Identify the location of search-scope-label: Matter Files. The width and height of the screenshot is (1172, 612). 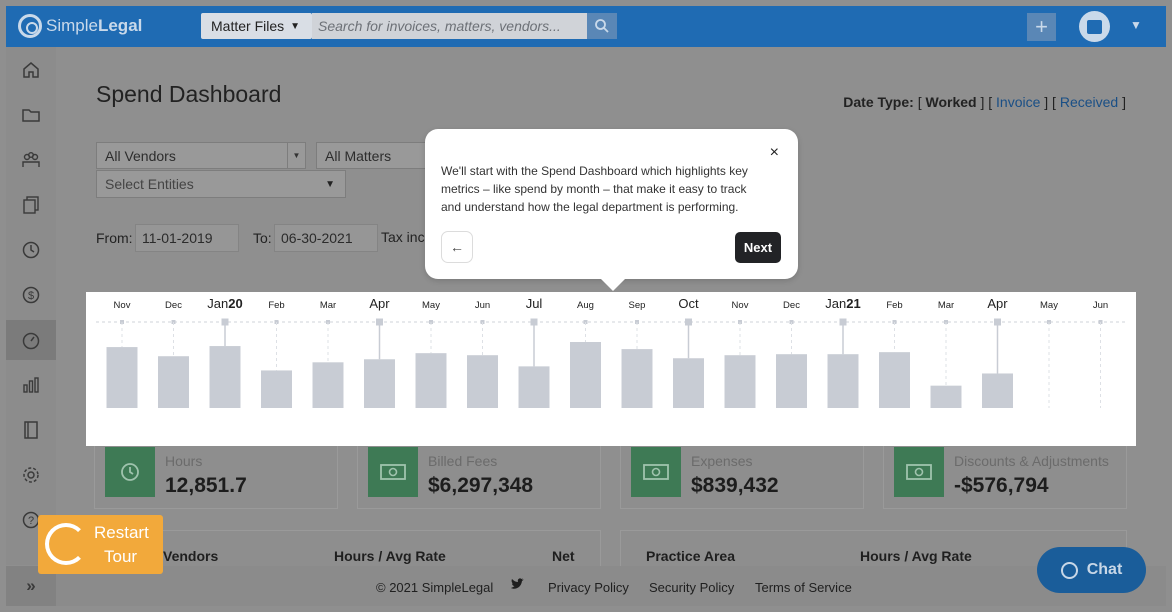
(247, 26).